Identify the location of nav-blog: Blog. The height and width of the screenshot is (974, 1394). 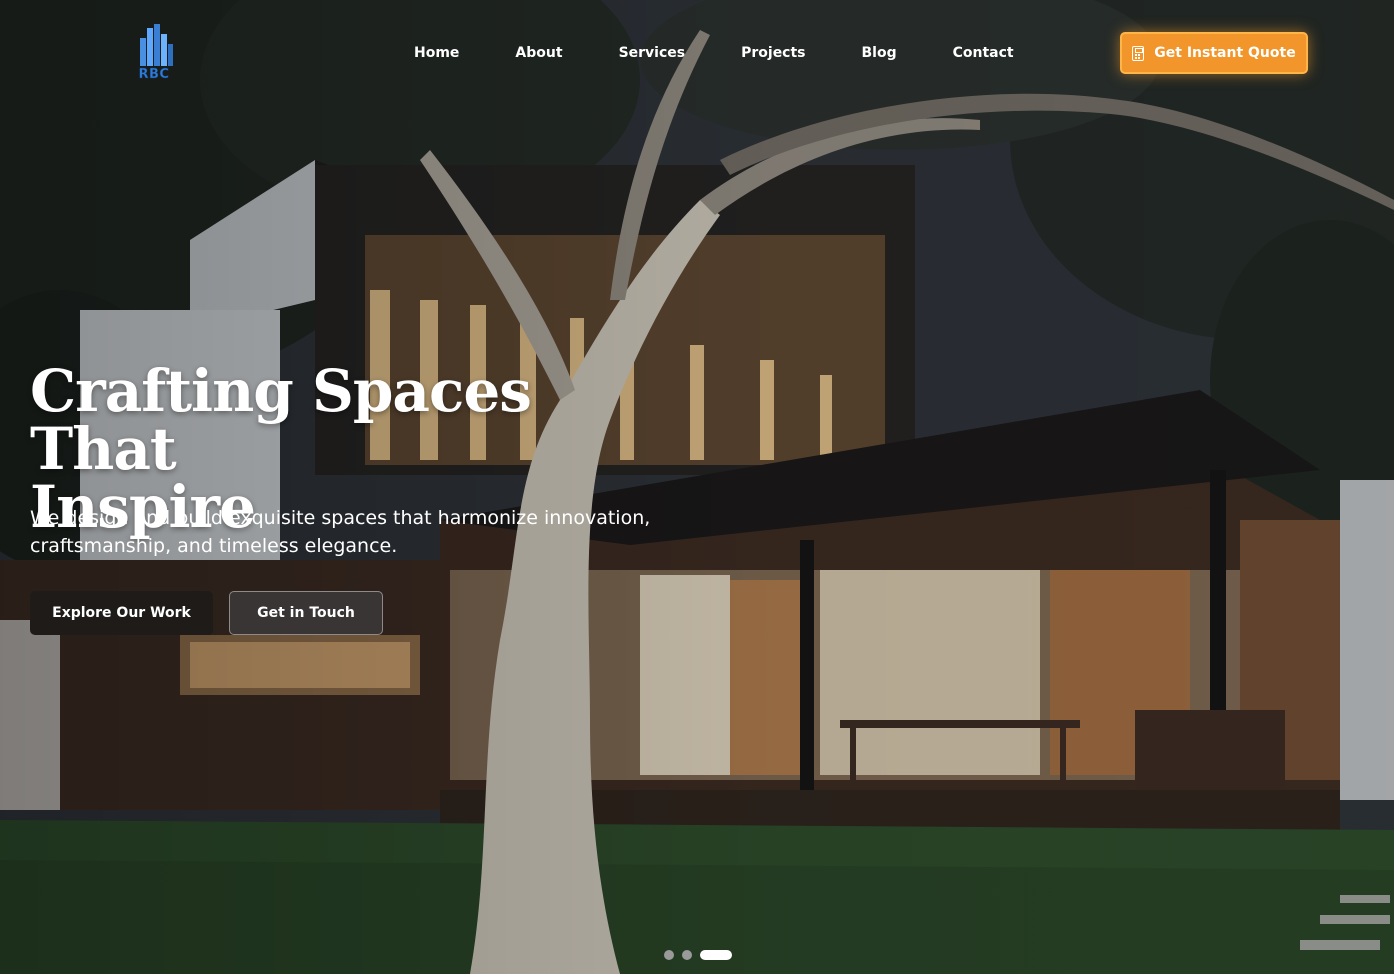
(879, 53).